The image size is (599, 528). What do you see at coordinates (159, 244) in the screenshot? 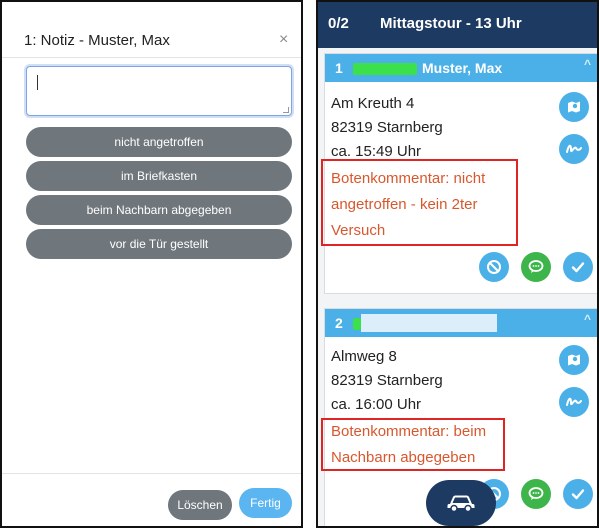
I see `quick-note-doorstep-button: vor die Tür gestellt` at bounding box center [159, 244].